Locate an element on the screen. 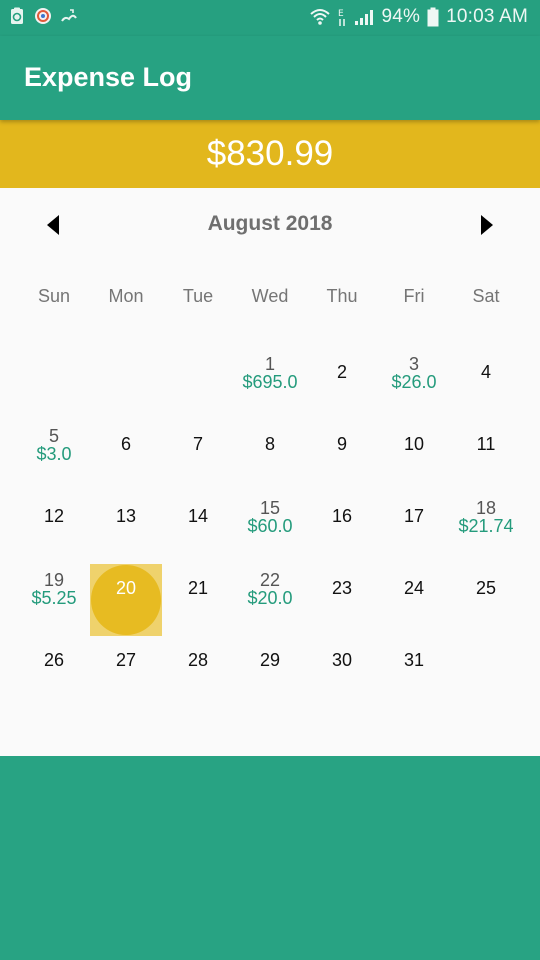  day-number: 14 is located at coordinates (198, 516).